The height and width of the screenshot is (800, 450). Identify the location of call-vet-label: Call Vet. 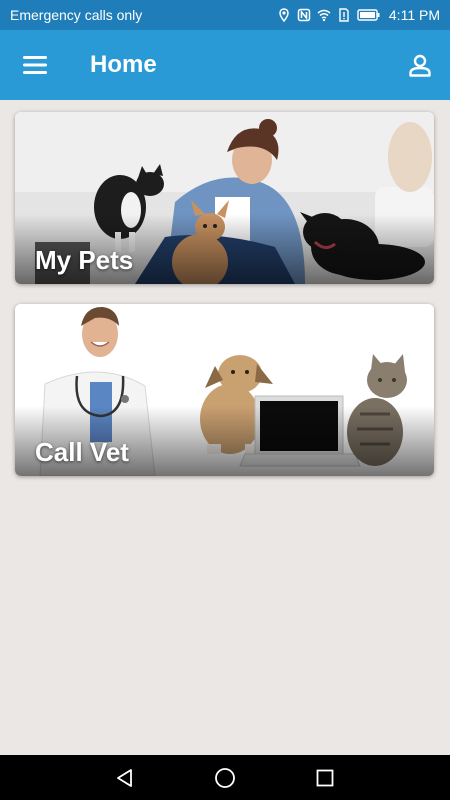
(82, 452).